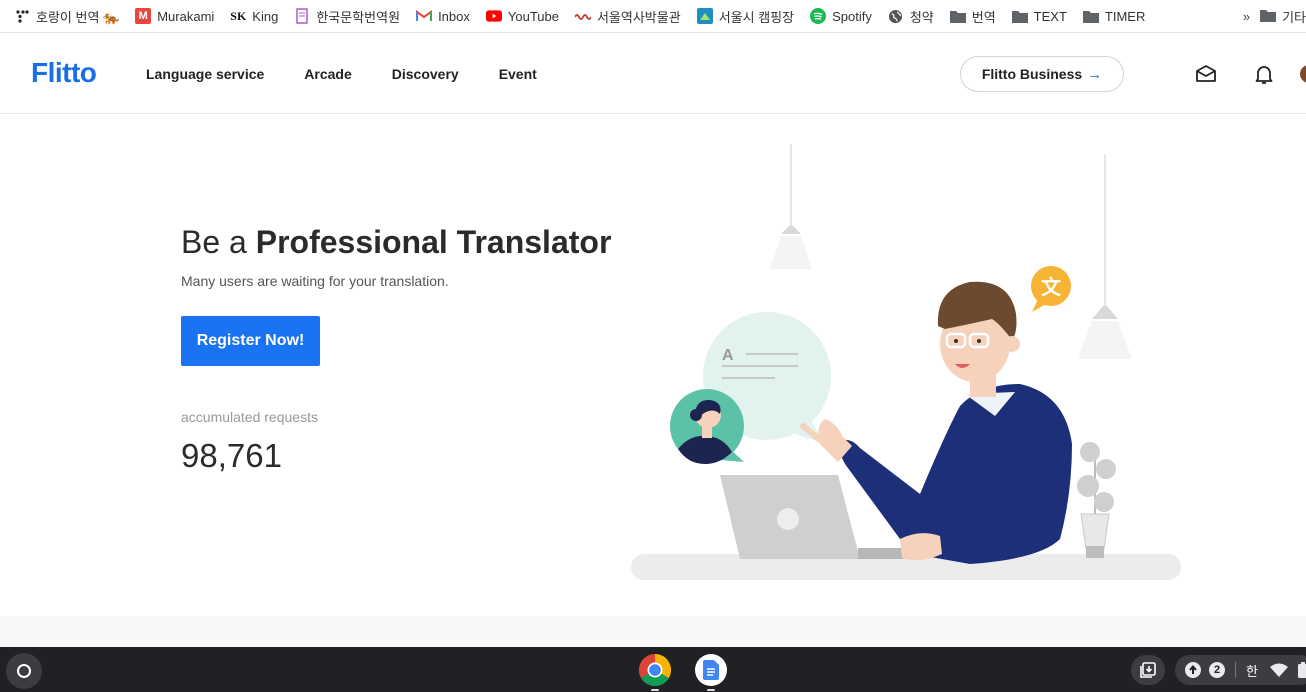 The width and height of the screenshot is (1306, 692). What do you see at coordinates (493, 16) in the screenshot?
I see `youtube-icon` at bounding box center [493, 16].